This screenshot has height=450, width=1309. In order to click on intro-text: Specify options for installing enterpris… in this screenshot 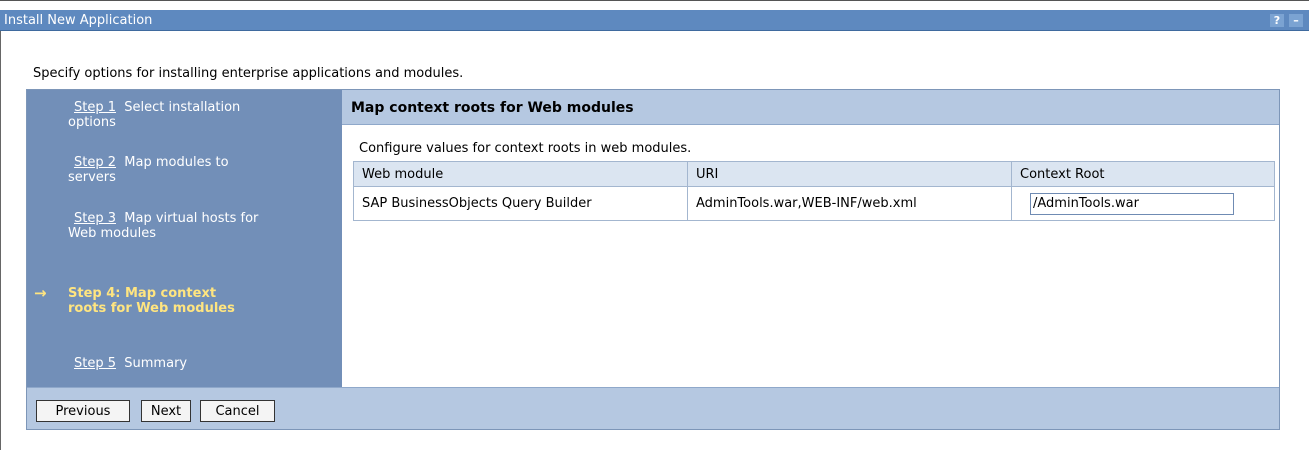, I will do `click(248, 73)`.